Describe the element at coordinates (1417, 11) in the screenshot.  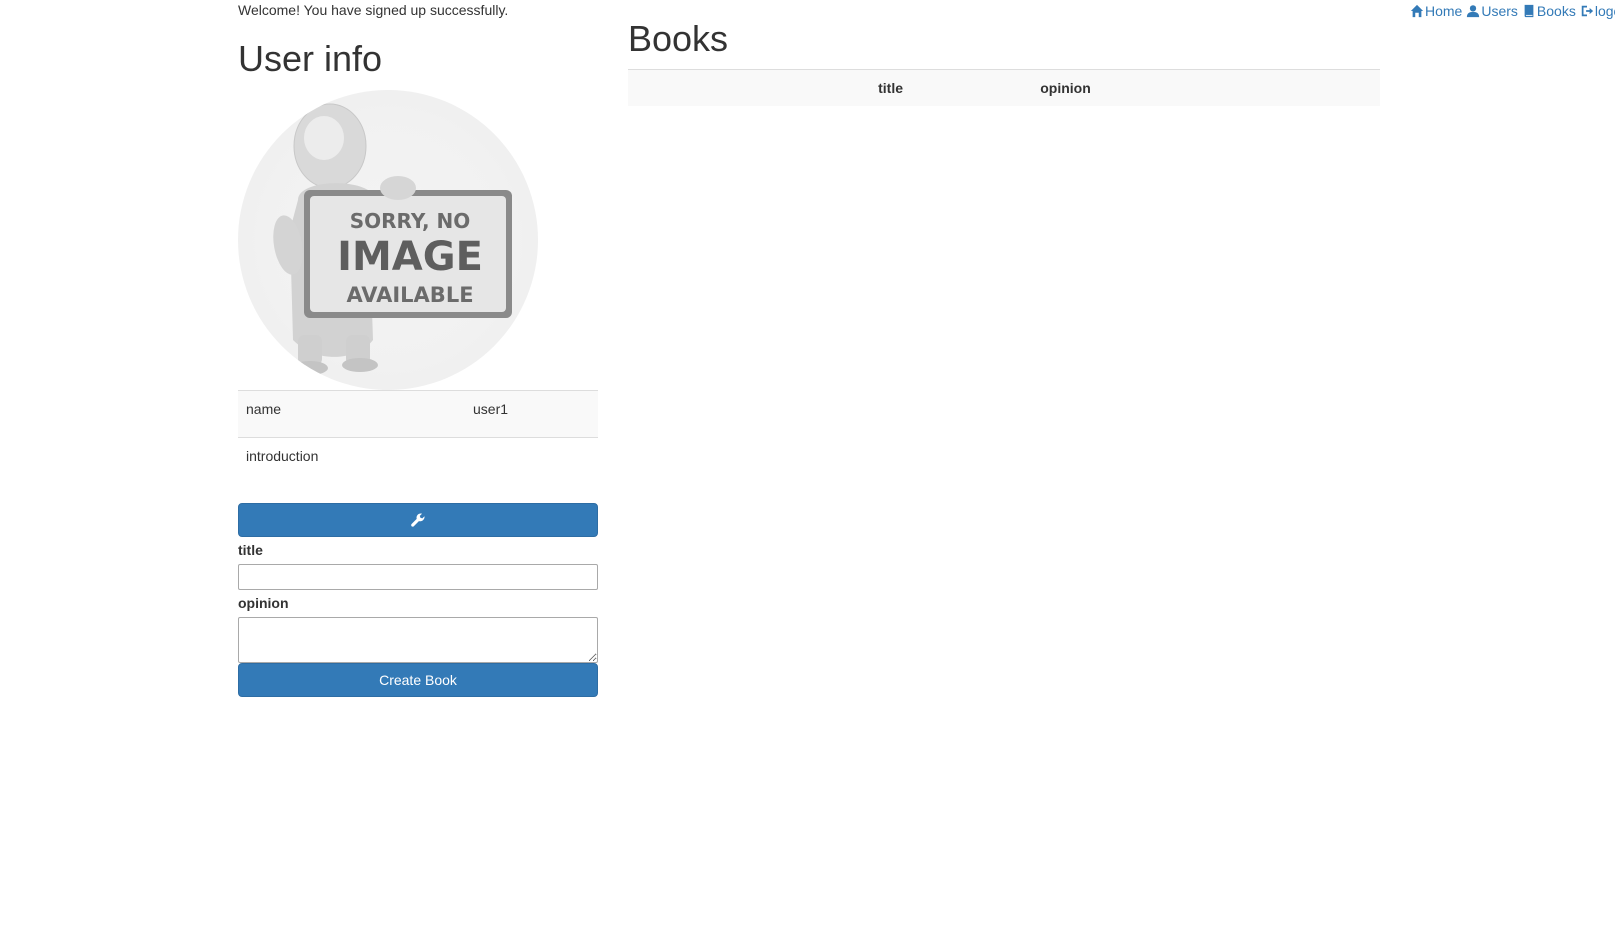
I see `home-icon` at that location.